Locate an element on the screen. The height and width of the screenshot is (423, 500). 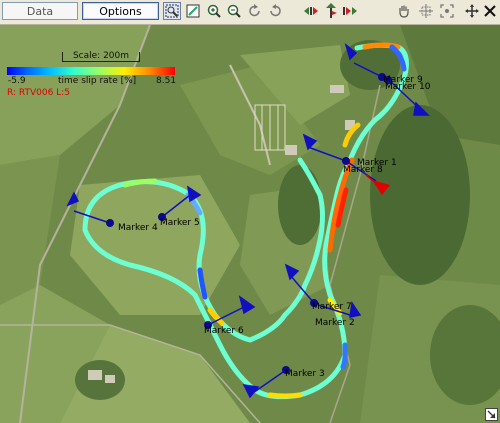
color-legend-bar is located at coordinates (91, 71).